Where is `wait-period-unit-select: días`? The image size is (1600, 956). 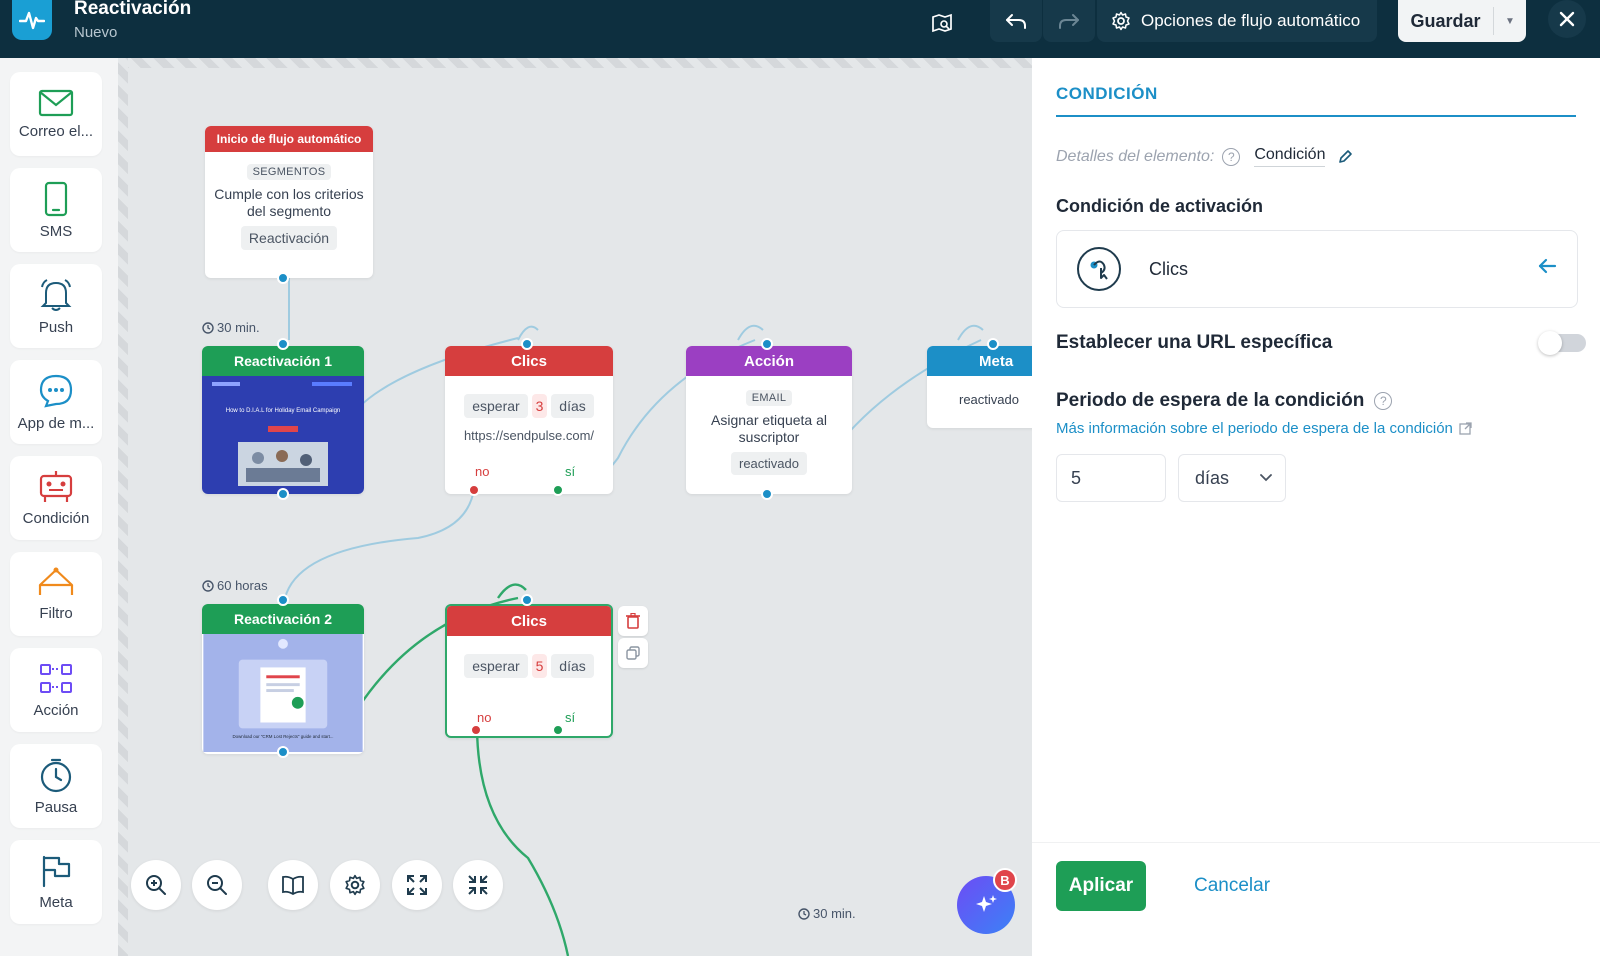
wait-period-unit-select: días is located at coordinates (1232, 478).